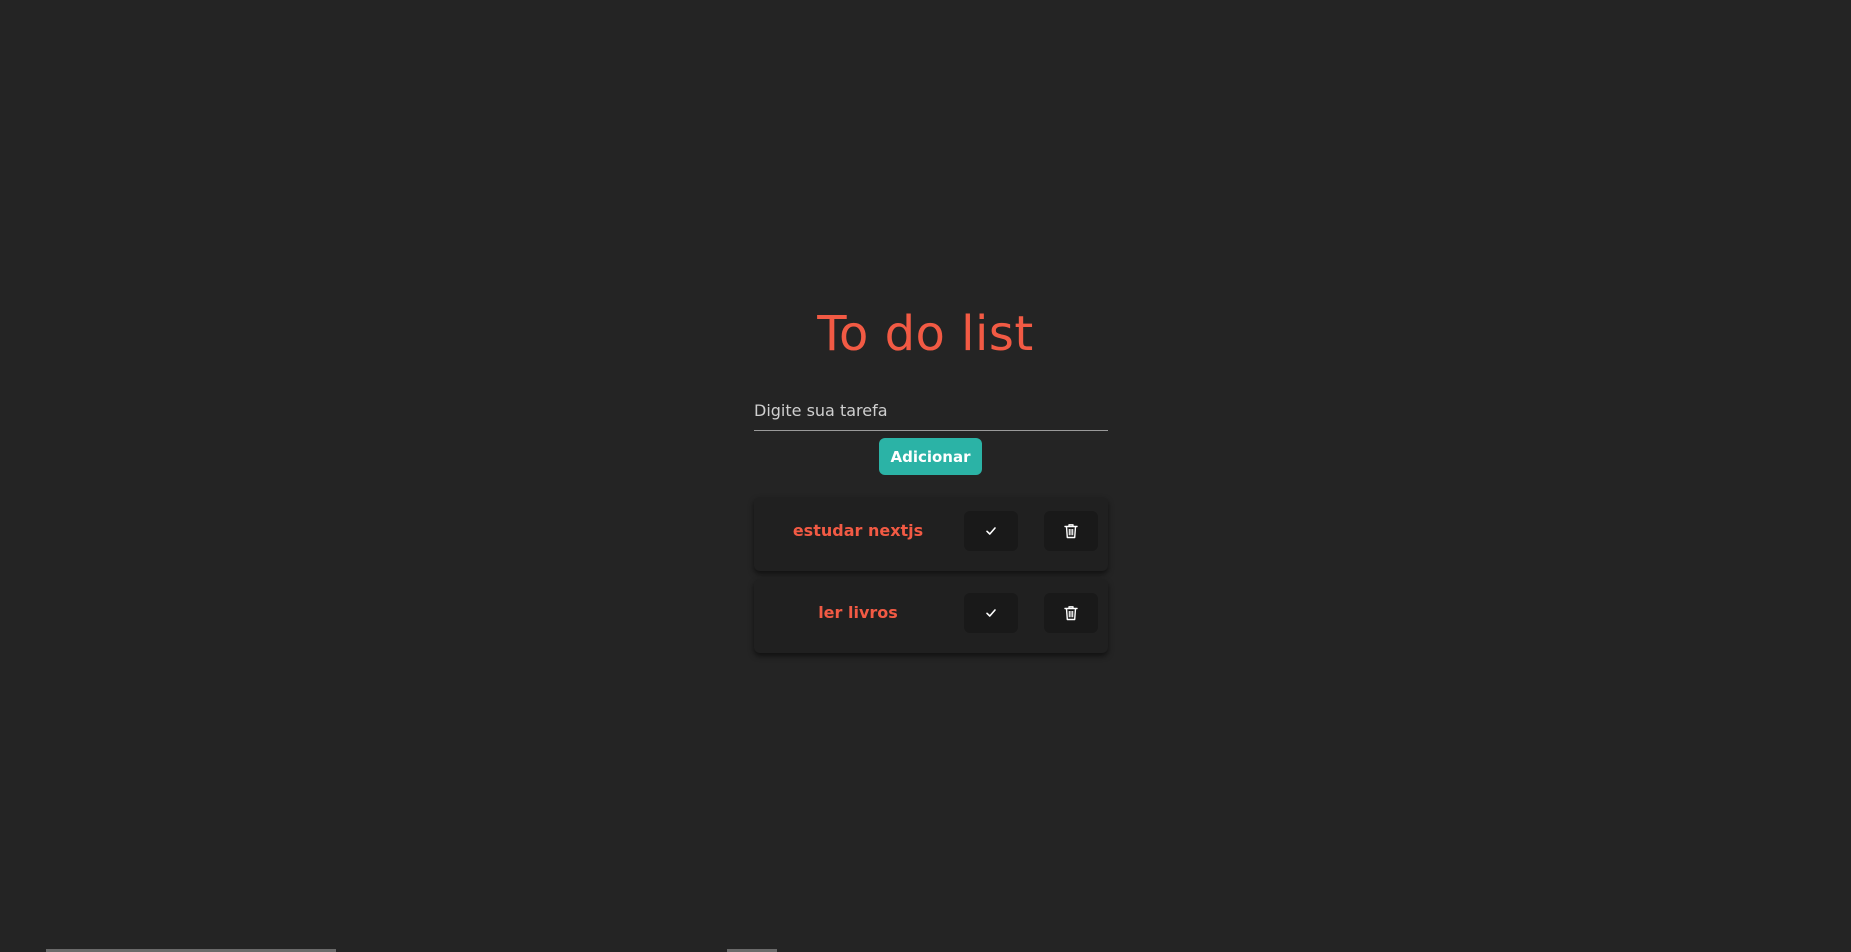 The width and height of the screenshot is (1851, 952). Describe the element at coordinates (931, 534) in the screenshot. I see `task-item: estudar nextjs` at that location.